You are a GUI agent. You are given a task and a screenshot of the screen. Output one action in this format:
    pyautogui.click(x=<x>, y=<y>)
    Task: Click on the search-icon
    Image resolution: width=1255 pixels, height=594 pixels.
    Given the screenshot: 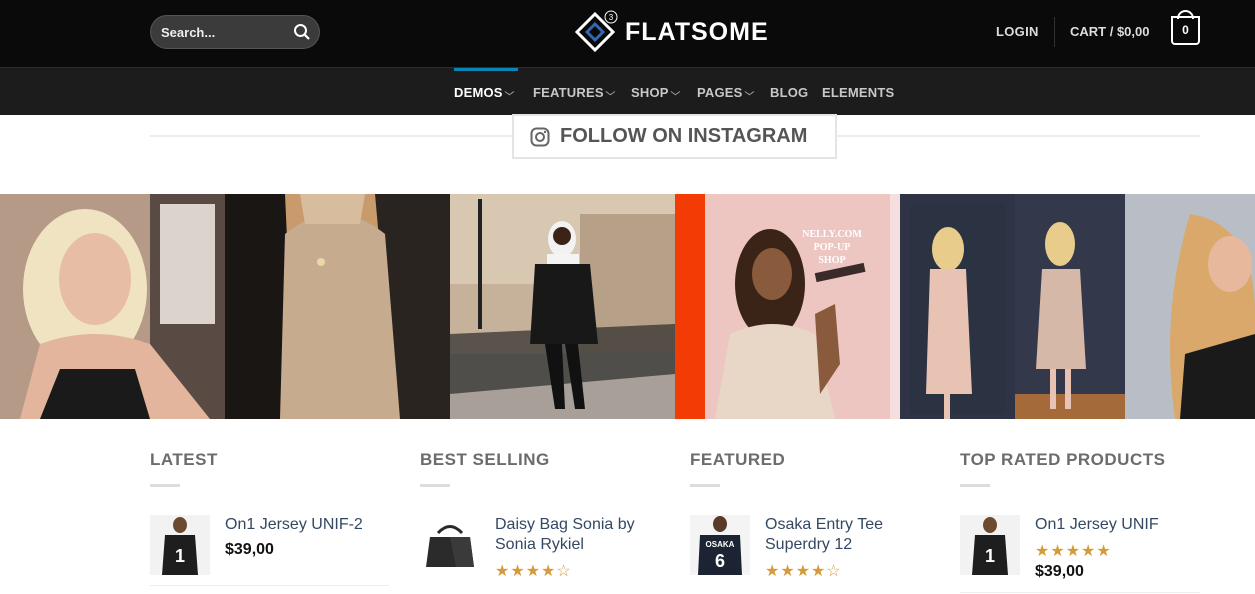 What is the action you would take?
    pyautogui.click(x=302, y=32)
    